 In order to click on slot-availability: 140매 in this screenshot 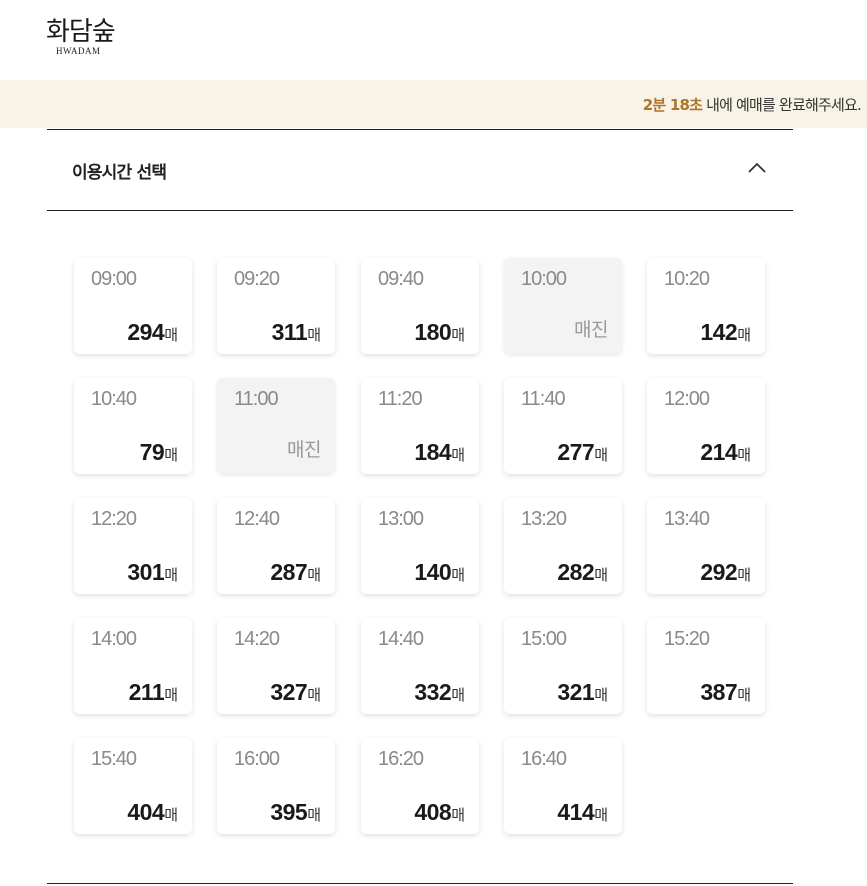, I will do `click(439, 572)`.